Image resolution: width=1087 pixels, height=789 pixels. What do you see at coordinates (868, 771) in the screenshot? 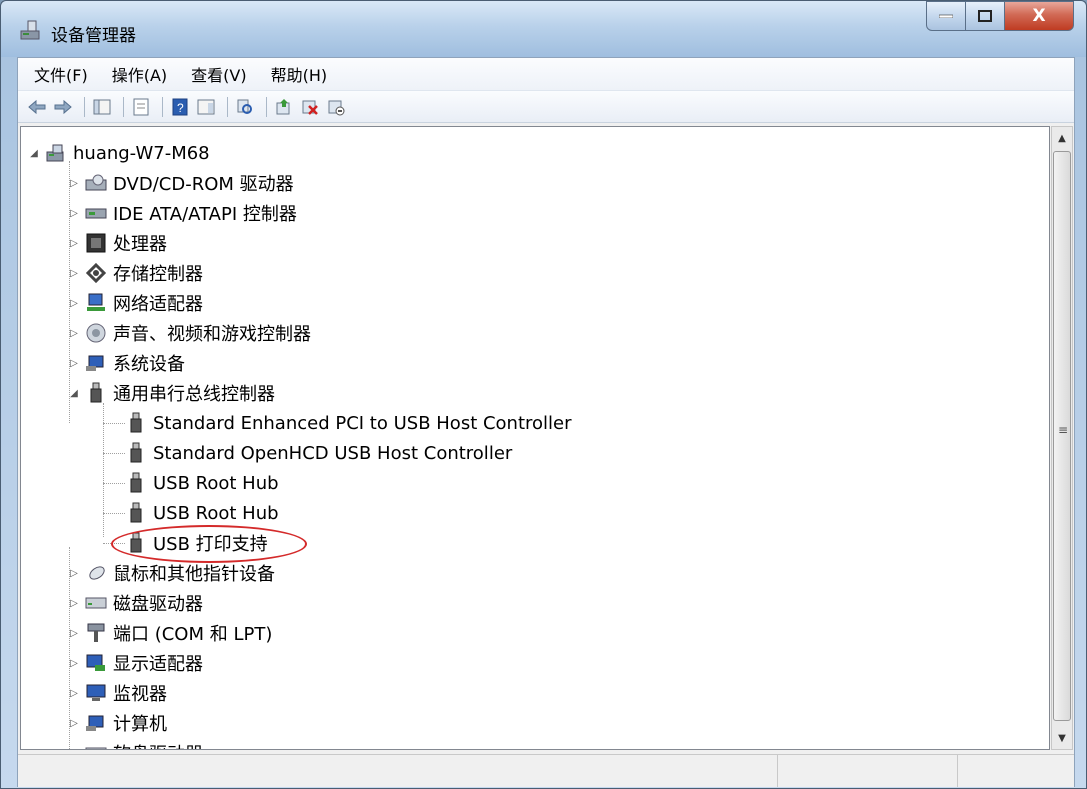
I see `status-cell` at bounding box center [868, 771].